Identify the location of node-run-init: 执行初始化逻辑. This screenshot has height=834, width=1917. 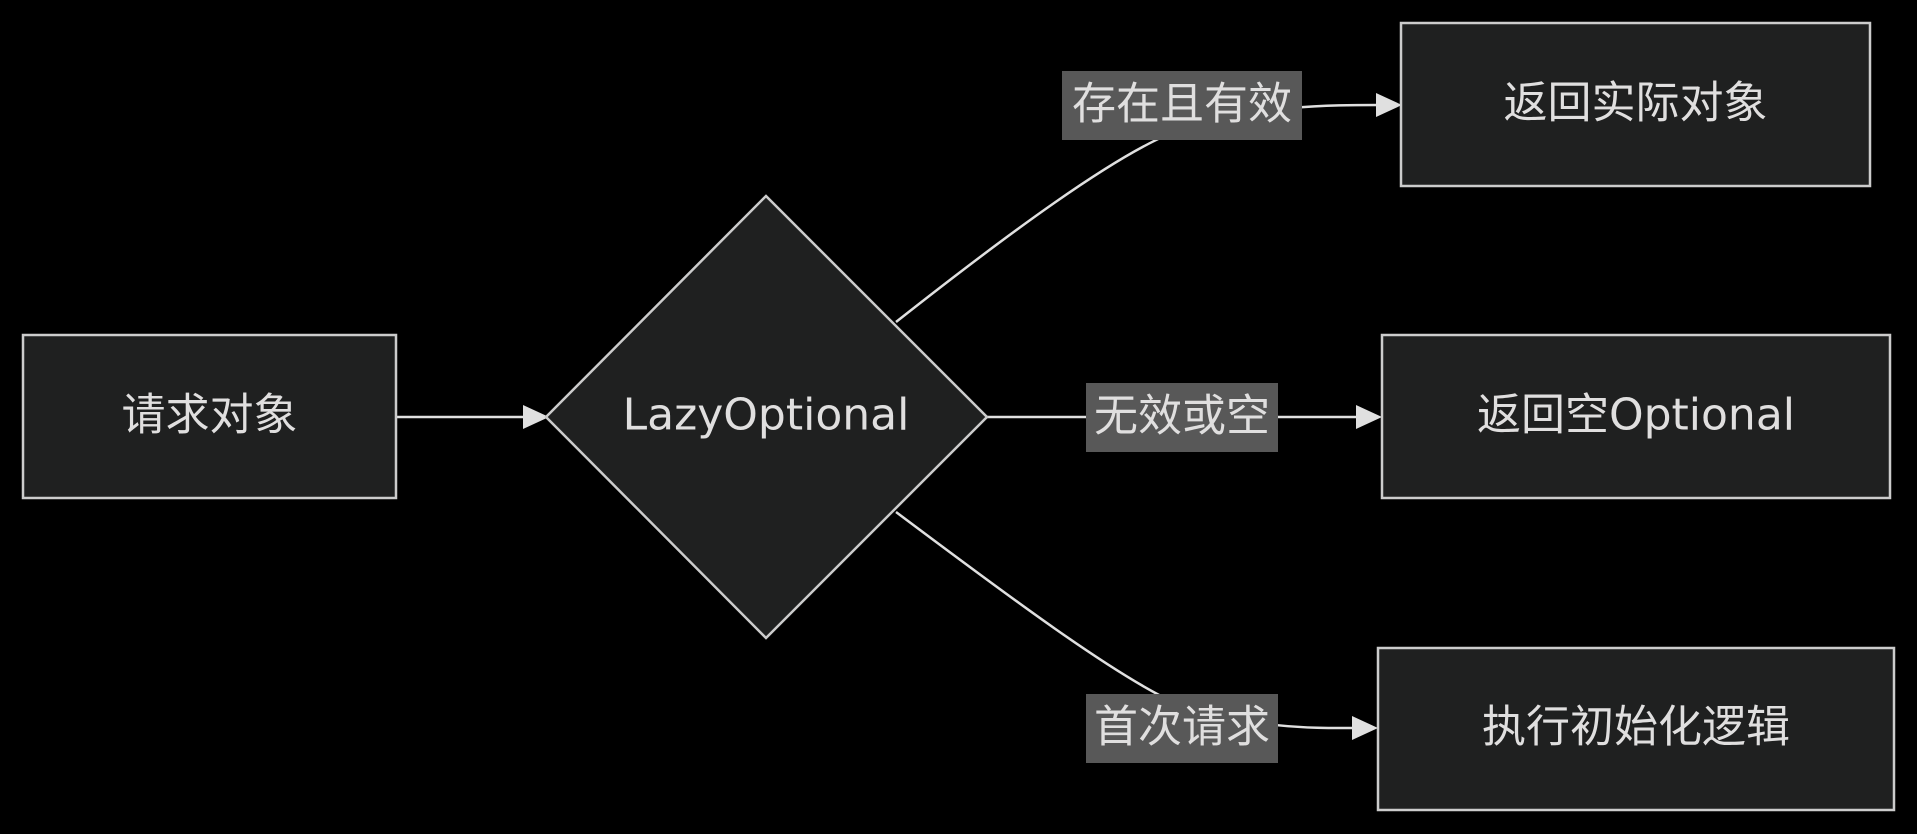
(1636, 729).